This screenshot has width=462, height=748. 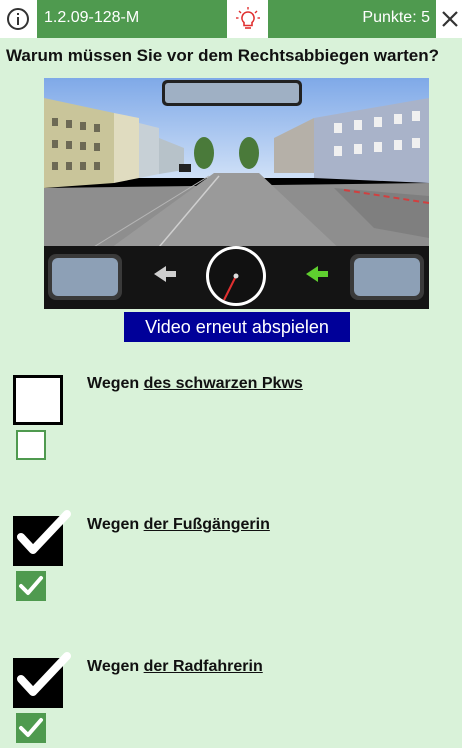 I want to click on answer-text: Wegen des schwarzen Pkws, so click(x=195, y=384).